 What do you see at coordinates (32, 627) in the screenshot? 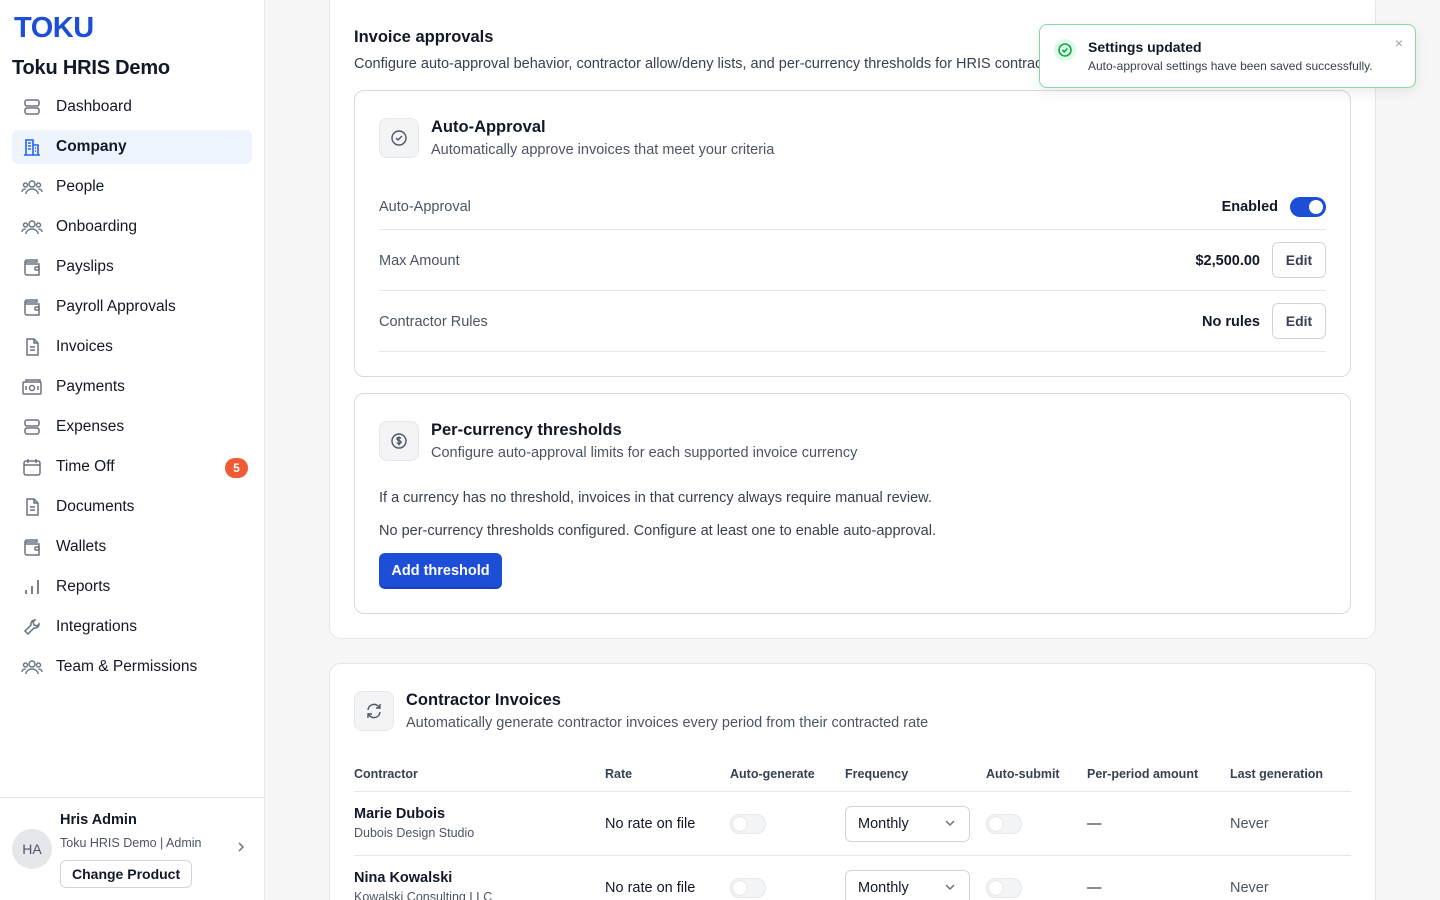
I see `wrench-icon` at bounding box center [32, 627].